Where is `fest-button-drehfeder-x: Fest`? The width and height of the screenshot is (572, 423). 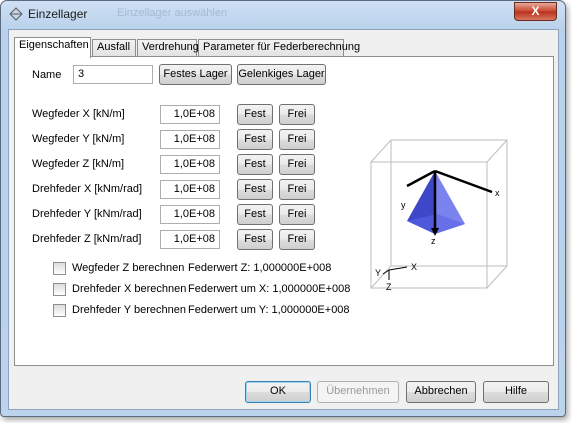 fest-button-drehfeder-x: Fest is located at coordinates (255, 189).